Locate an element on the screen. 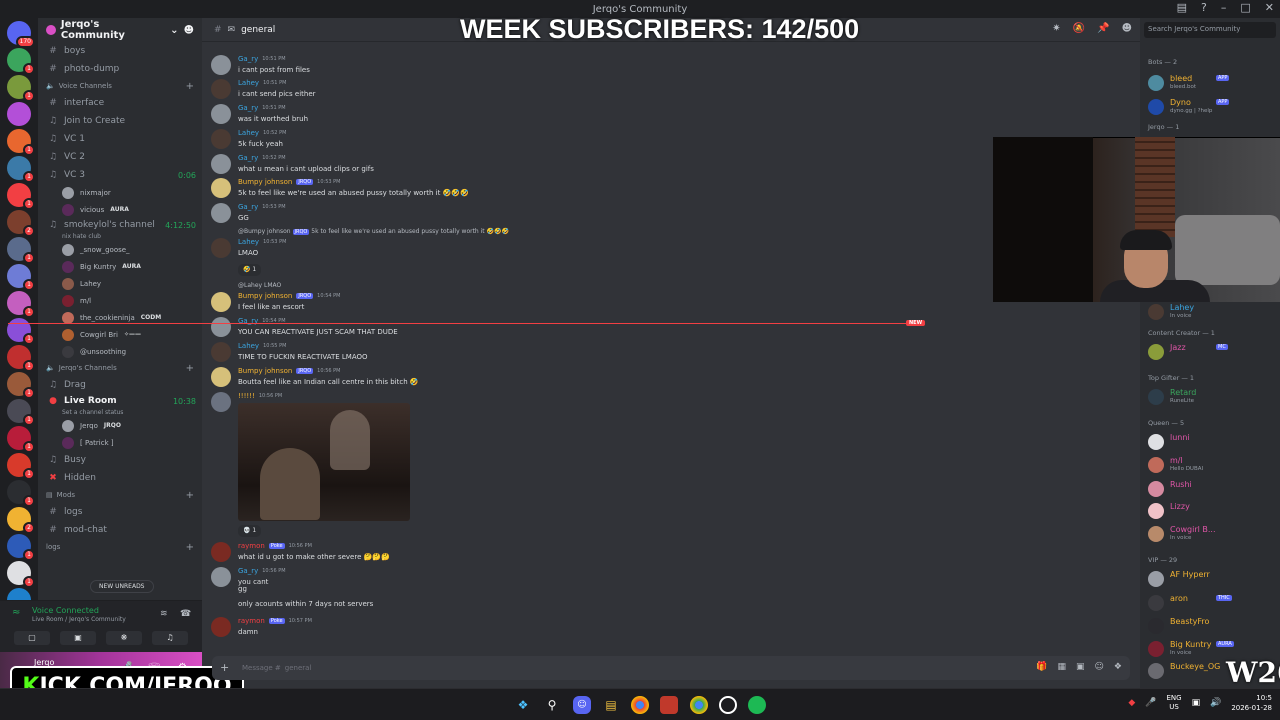  member-item: Cowgirl B... In voice is located at coordinates (1211, 533).